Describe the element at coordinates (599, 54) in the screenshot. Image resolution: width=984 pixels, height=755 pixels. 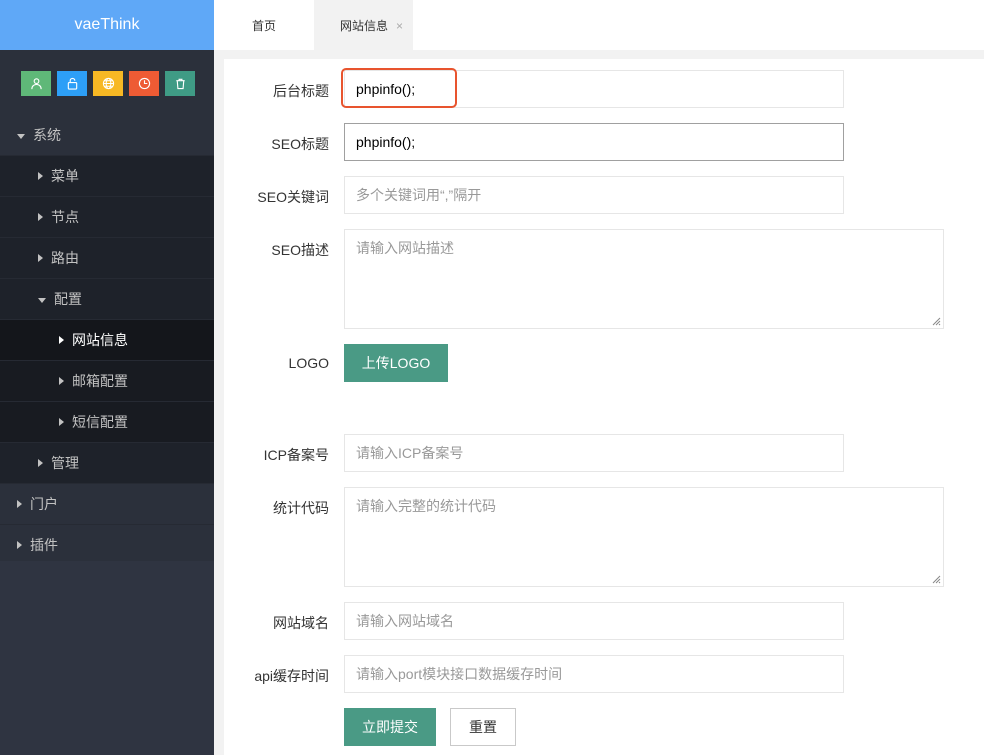
I see `content-top-strip` at that location.